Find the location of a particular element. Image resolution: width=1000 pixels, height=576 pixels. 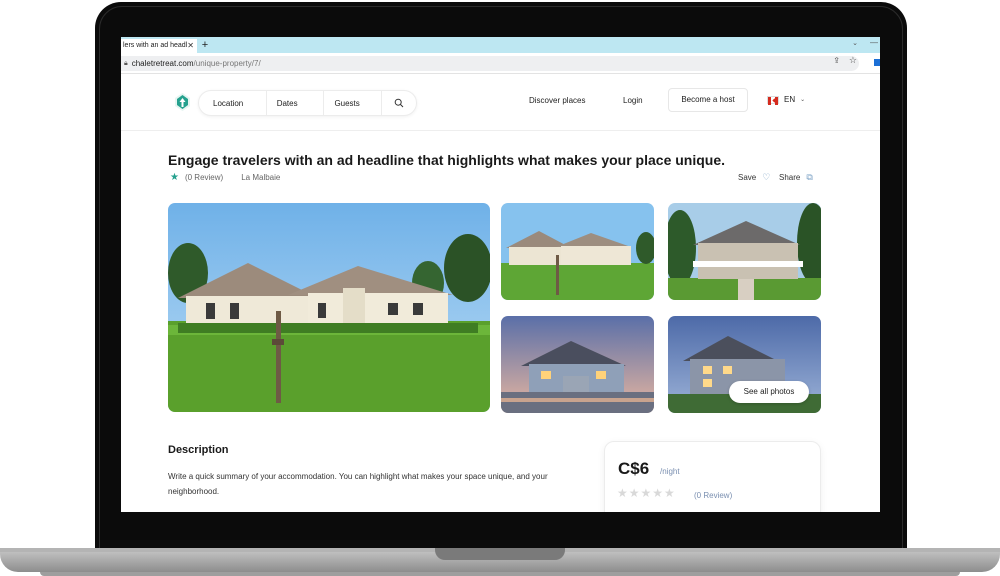

language-label: EN is located at coordinates (790, 99).